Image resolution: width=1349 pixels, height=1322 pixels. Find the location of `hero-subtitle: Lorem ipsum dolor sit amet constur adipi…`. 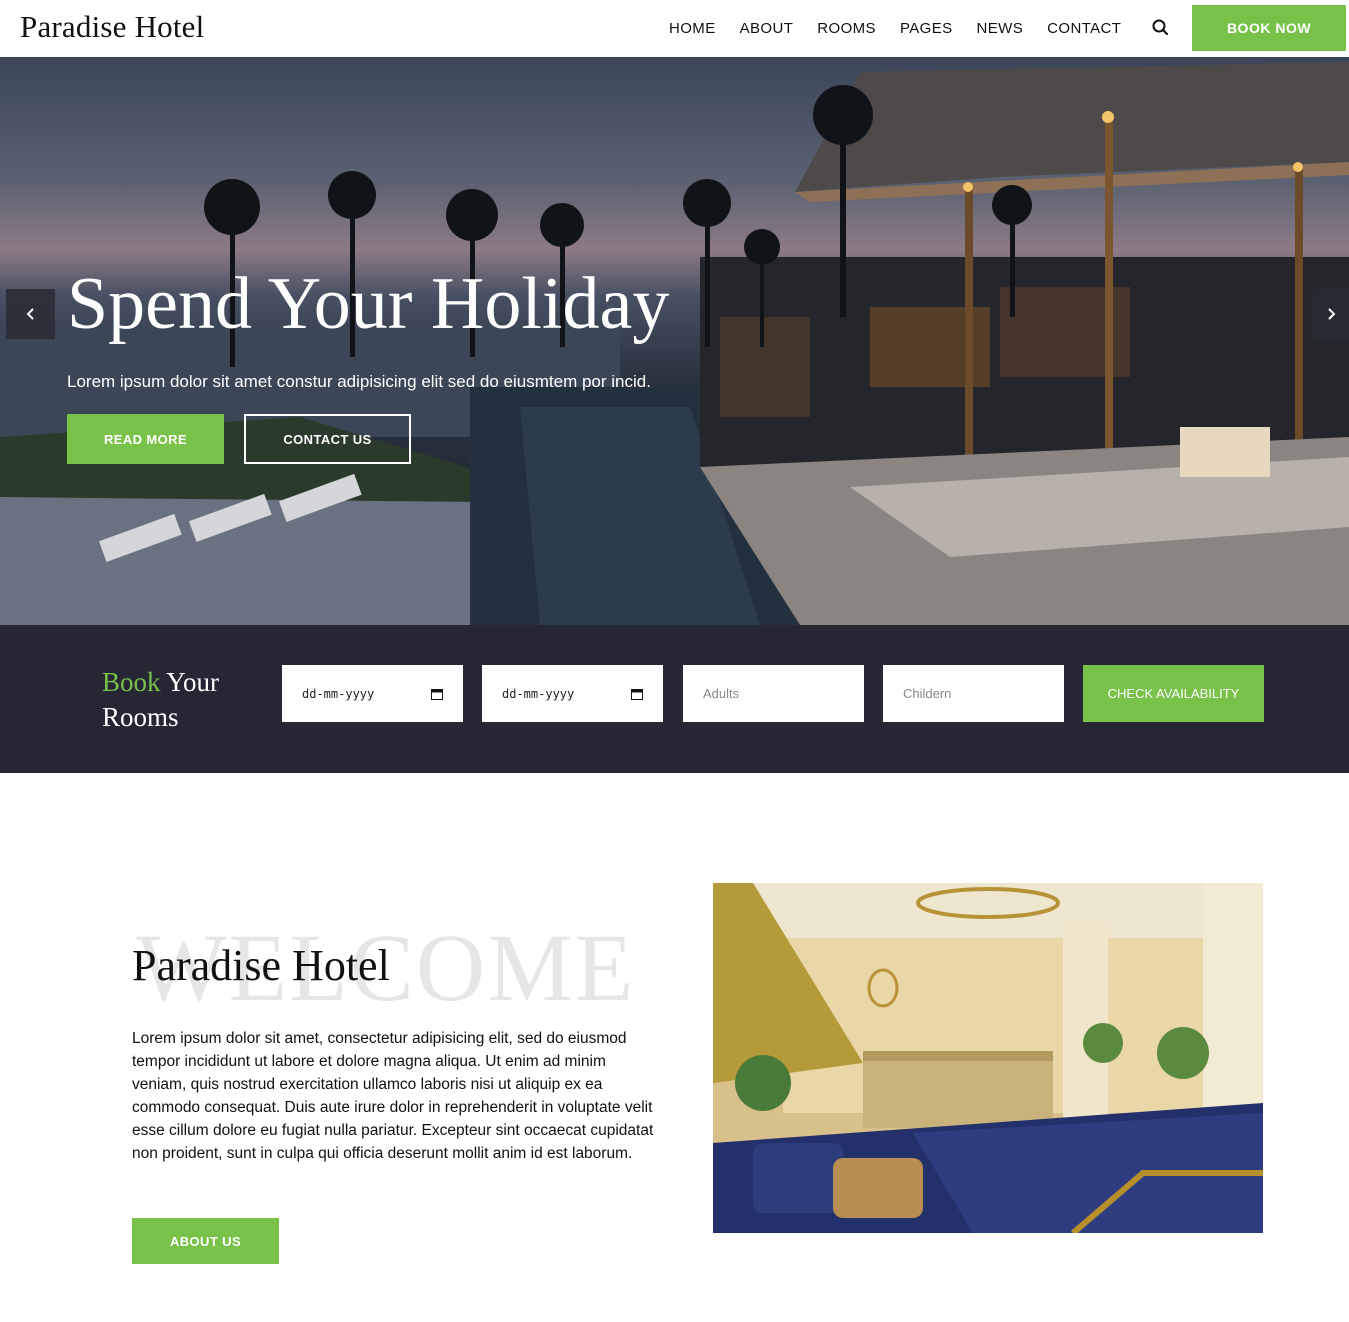

hero-subtitle: Lorem ipsum dolor sit amet constur adipi… is located at coordinates (359, 381).